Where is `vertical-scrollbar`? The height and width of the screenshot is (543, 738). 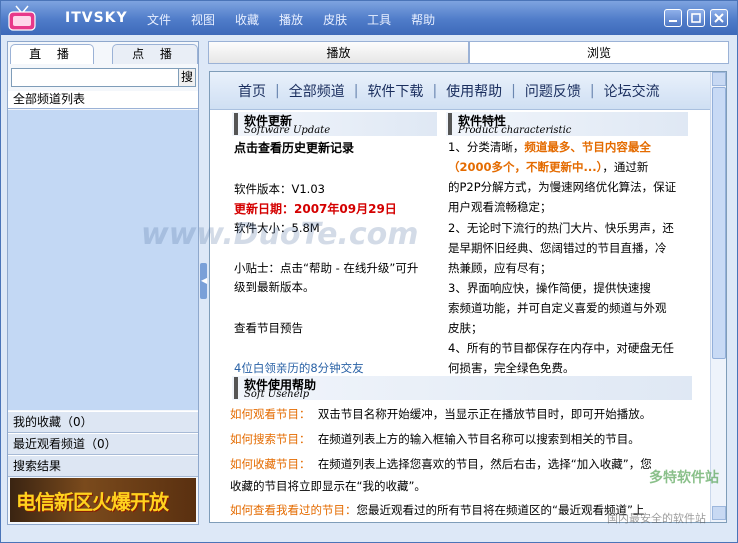
vertical-scrollbar is located at coordinates (718, 297).